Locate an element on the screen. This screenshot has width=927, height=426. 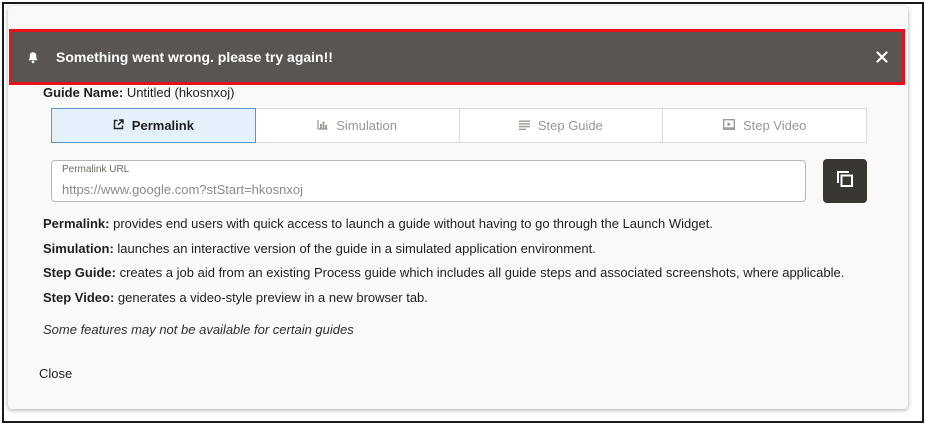
tab-simulation: Simulation is located at coordinates (358, 125).